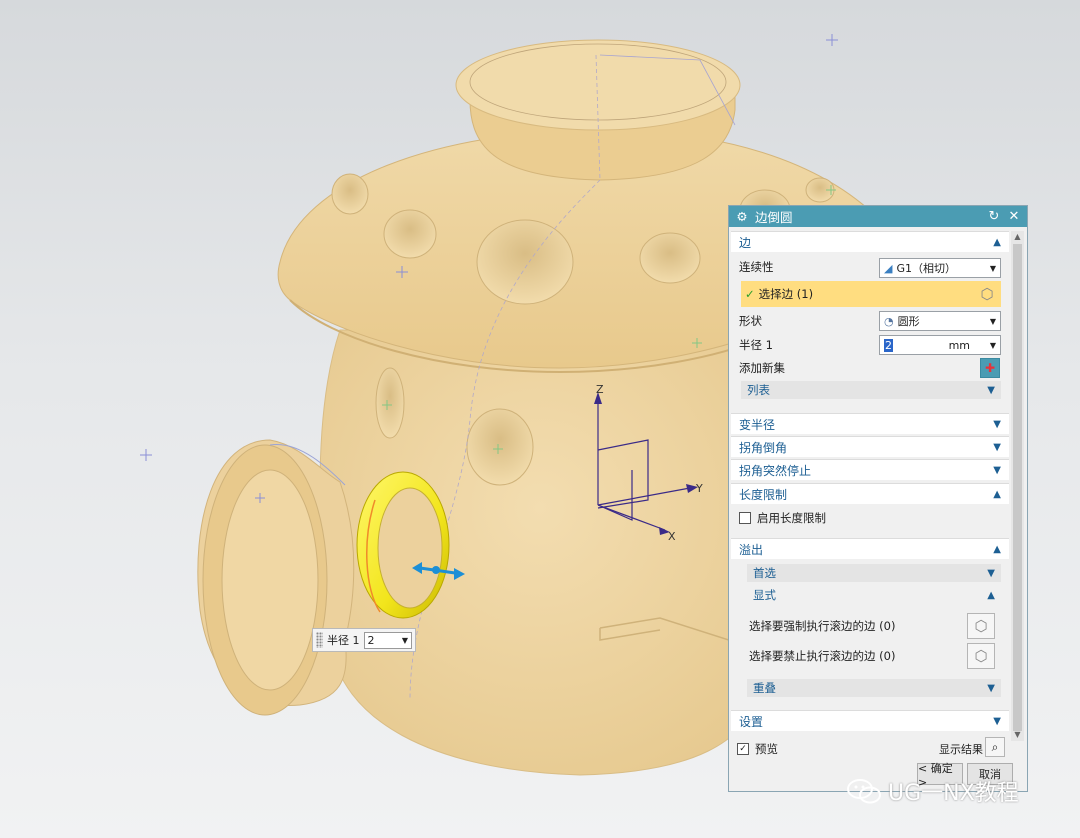 Image resolution: width=1080 pixels, height=838 pixels. I want to click on add-set-icon: ✚, so click(990, 368).